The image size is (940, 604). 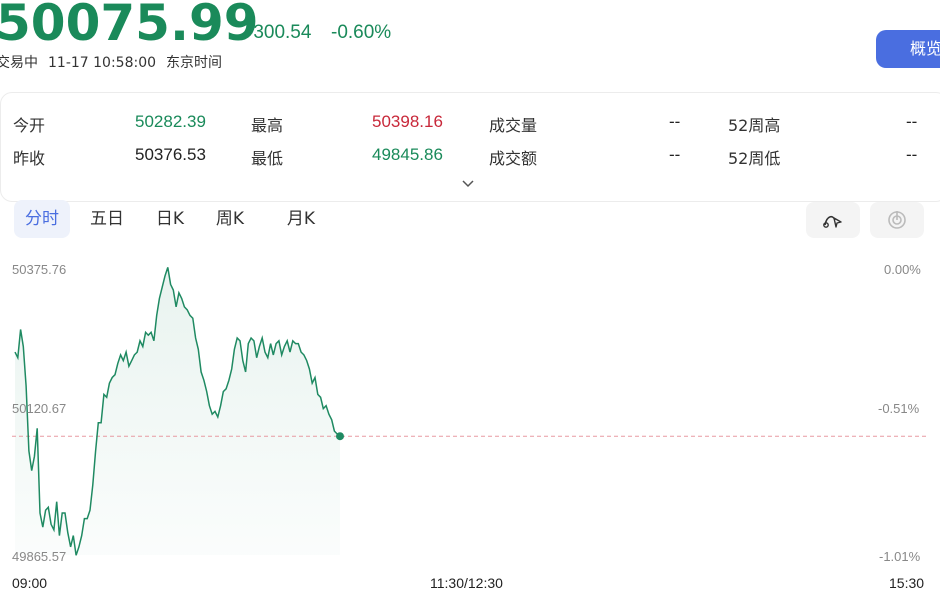 What do you see at coordinates (102, 63) in the screenshot?
I see `quote-time: 11-17 10:58:00` at bounding box center [102, 63].